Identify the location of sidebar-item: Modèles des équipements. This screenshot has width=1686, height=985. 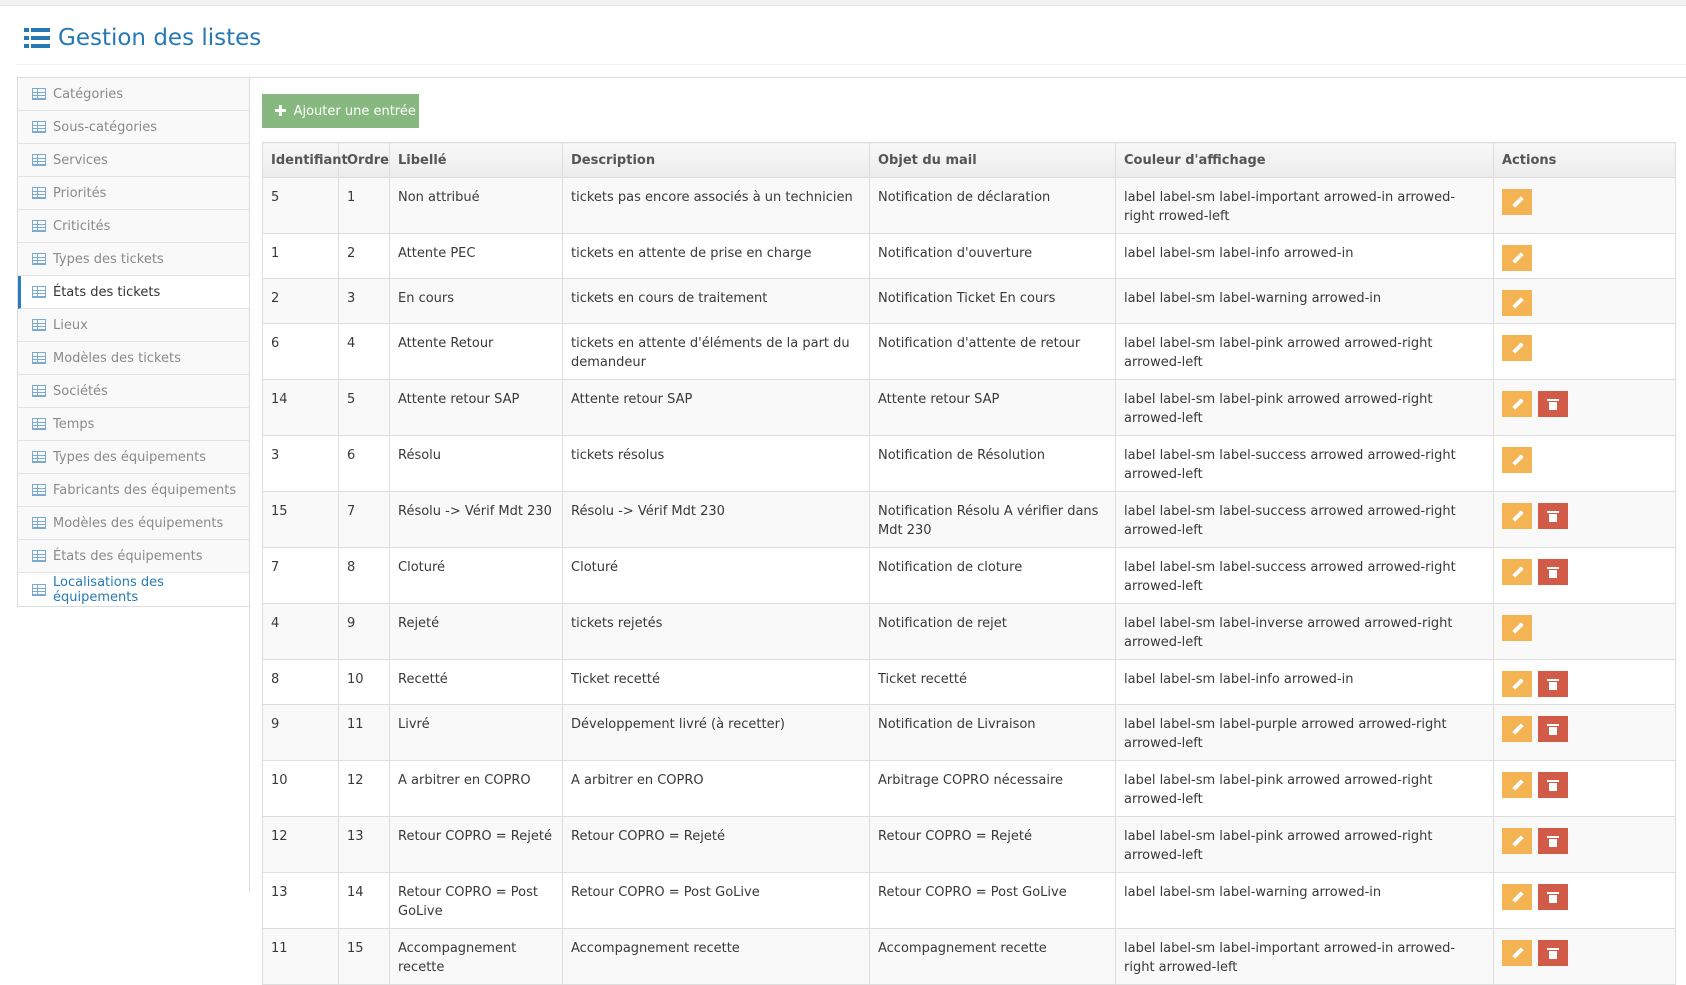
(133, 523).